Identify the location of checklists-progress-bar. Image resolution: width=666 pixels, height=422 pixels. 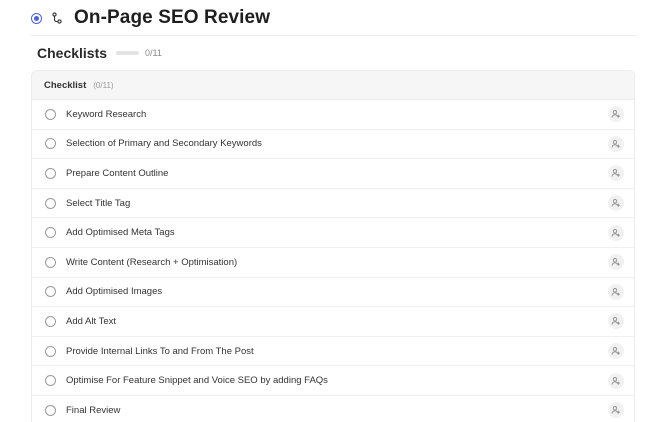
(128, 53).